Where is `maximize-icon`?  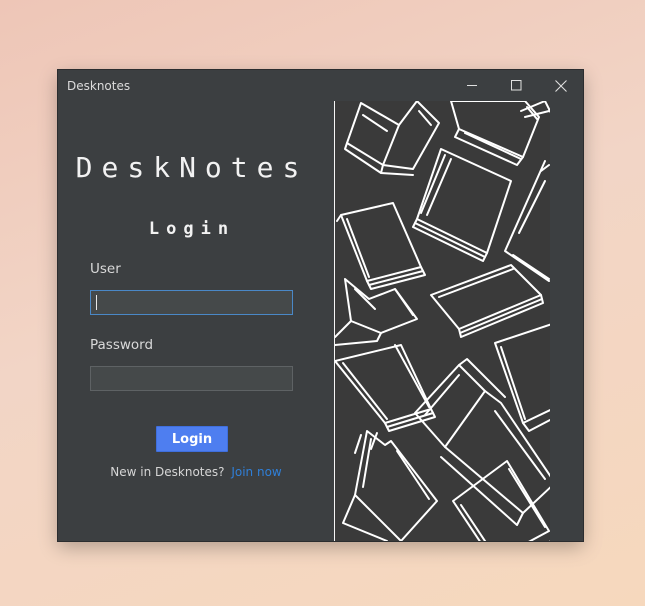
maximize-icon is located at coordinates (516, 85).